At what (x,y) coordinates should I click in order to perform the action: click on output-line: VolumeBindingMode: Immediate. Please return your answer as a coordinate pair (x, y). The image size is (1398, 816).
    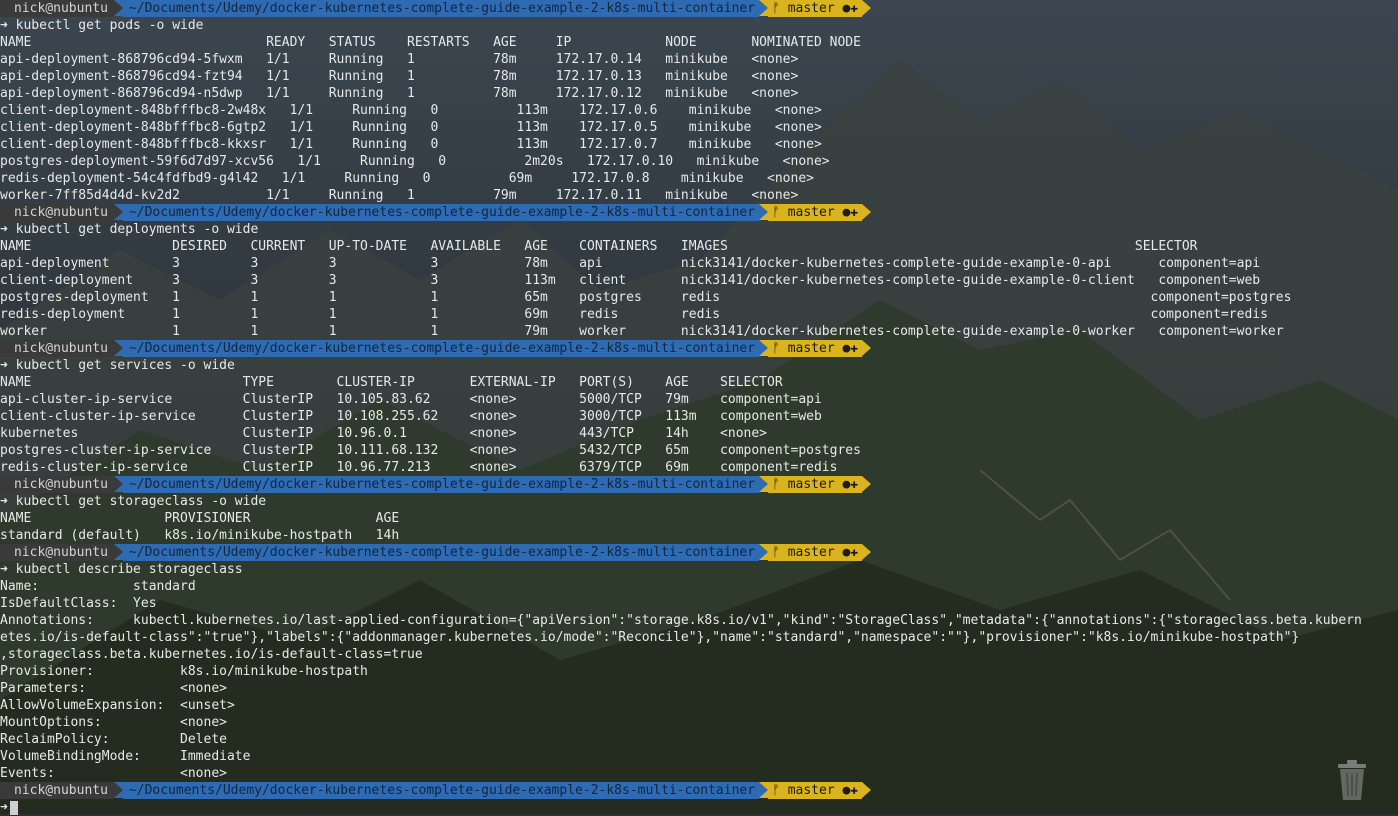
    Looking at the image, I should click on (125, 756).